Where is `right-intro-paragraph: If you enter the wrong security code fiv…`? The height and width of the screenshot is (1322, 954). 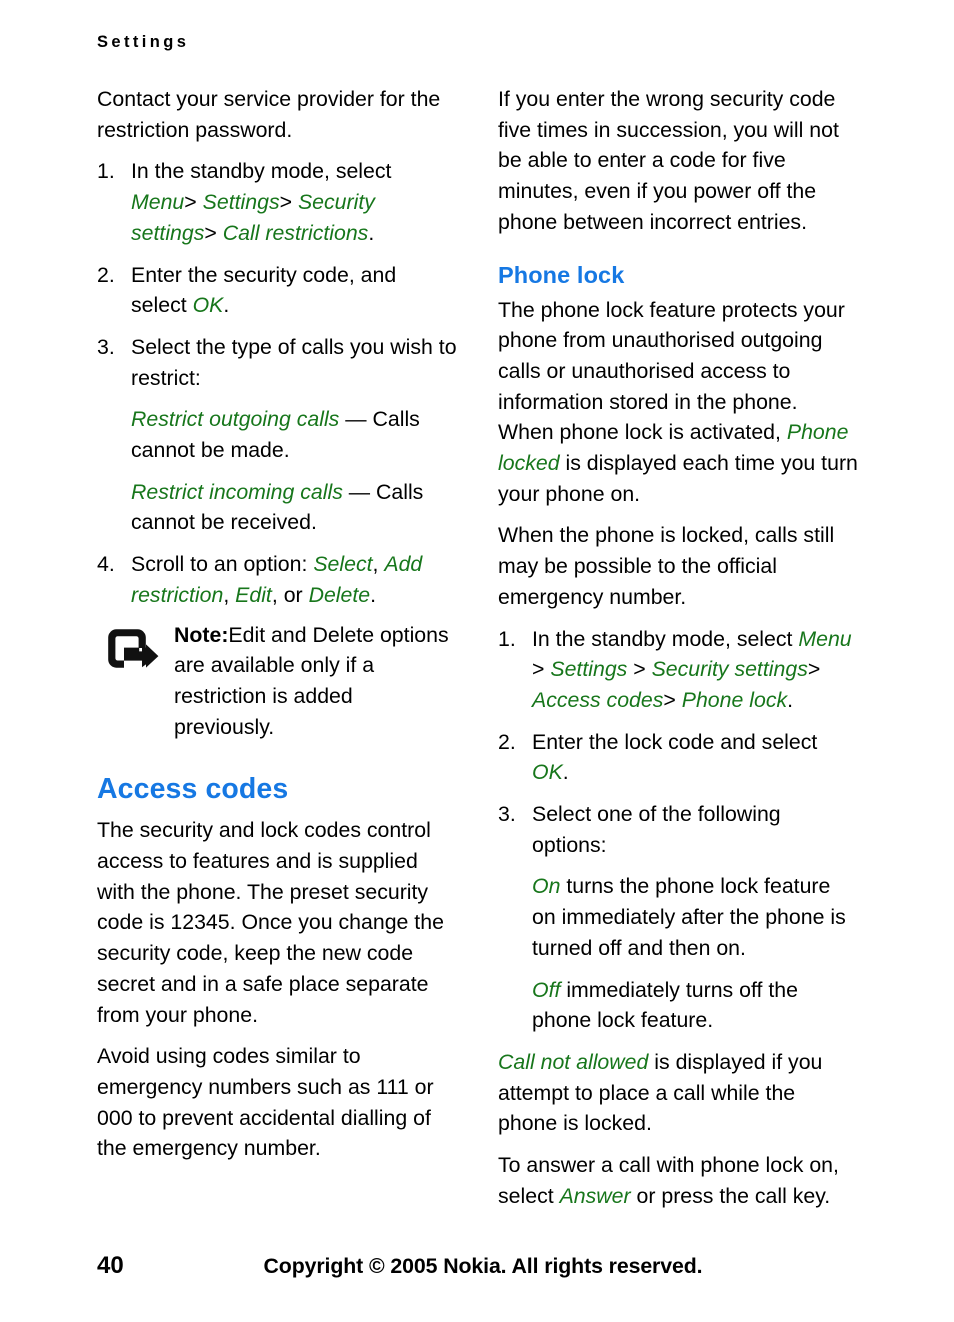
right-intro-paragraph: If you enter the wrong security code fiv… is located at coordinates (668, 160).